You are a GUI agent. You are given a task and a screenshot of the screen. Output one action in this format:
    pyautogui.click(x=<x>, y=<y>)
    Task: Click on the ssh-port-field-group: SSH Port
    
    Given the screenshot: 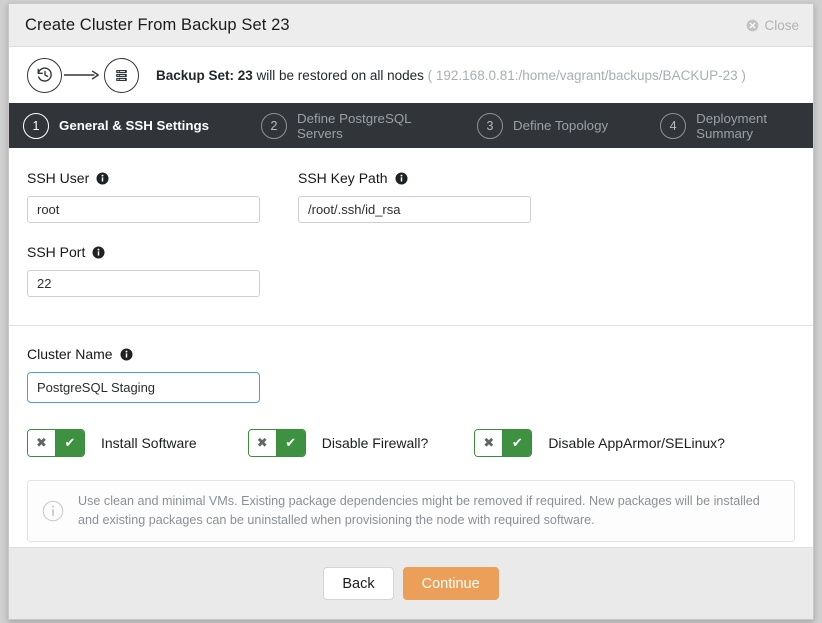 What is the action you would take?
    pyautogui.click(x=162, y=270)
    